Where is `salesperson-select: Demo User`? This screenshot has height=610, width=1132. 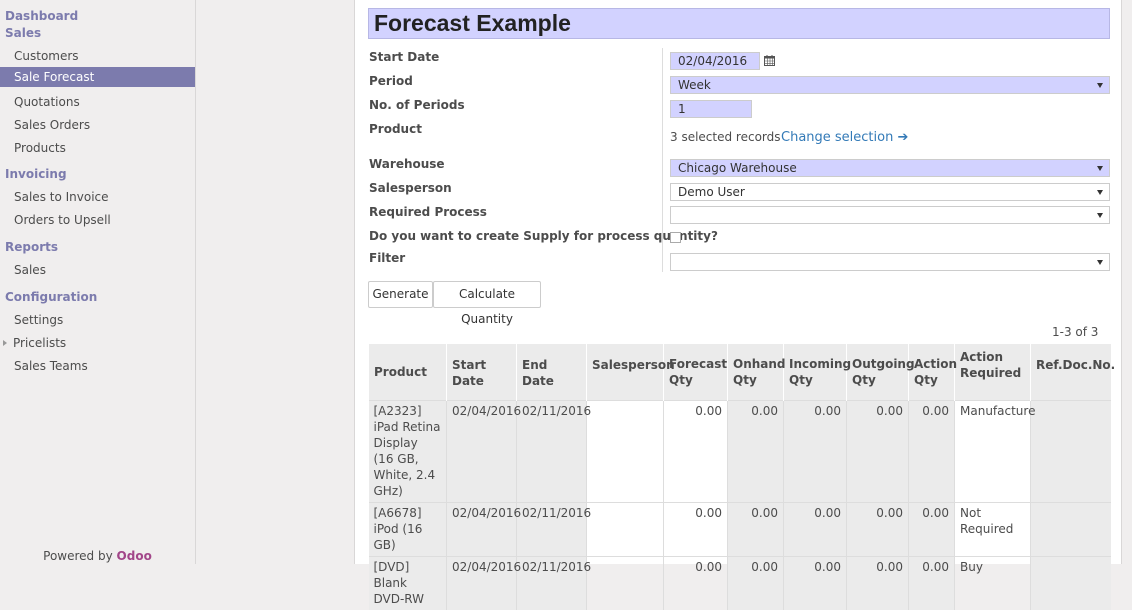 salesperson-select: Demo User is located at coordinates (890, 192).